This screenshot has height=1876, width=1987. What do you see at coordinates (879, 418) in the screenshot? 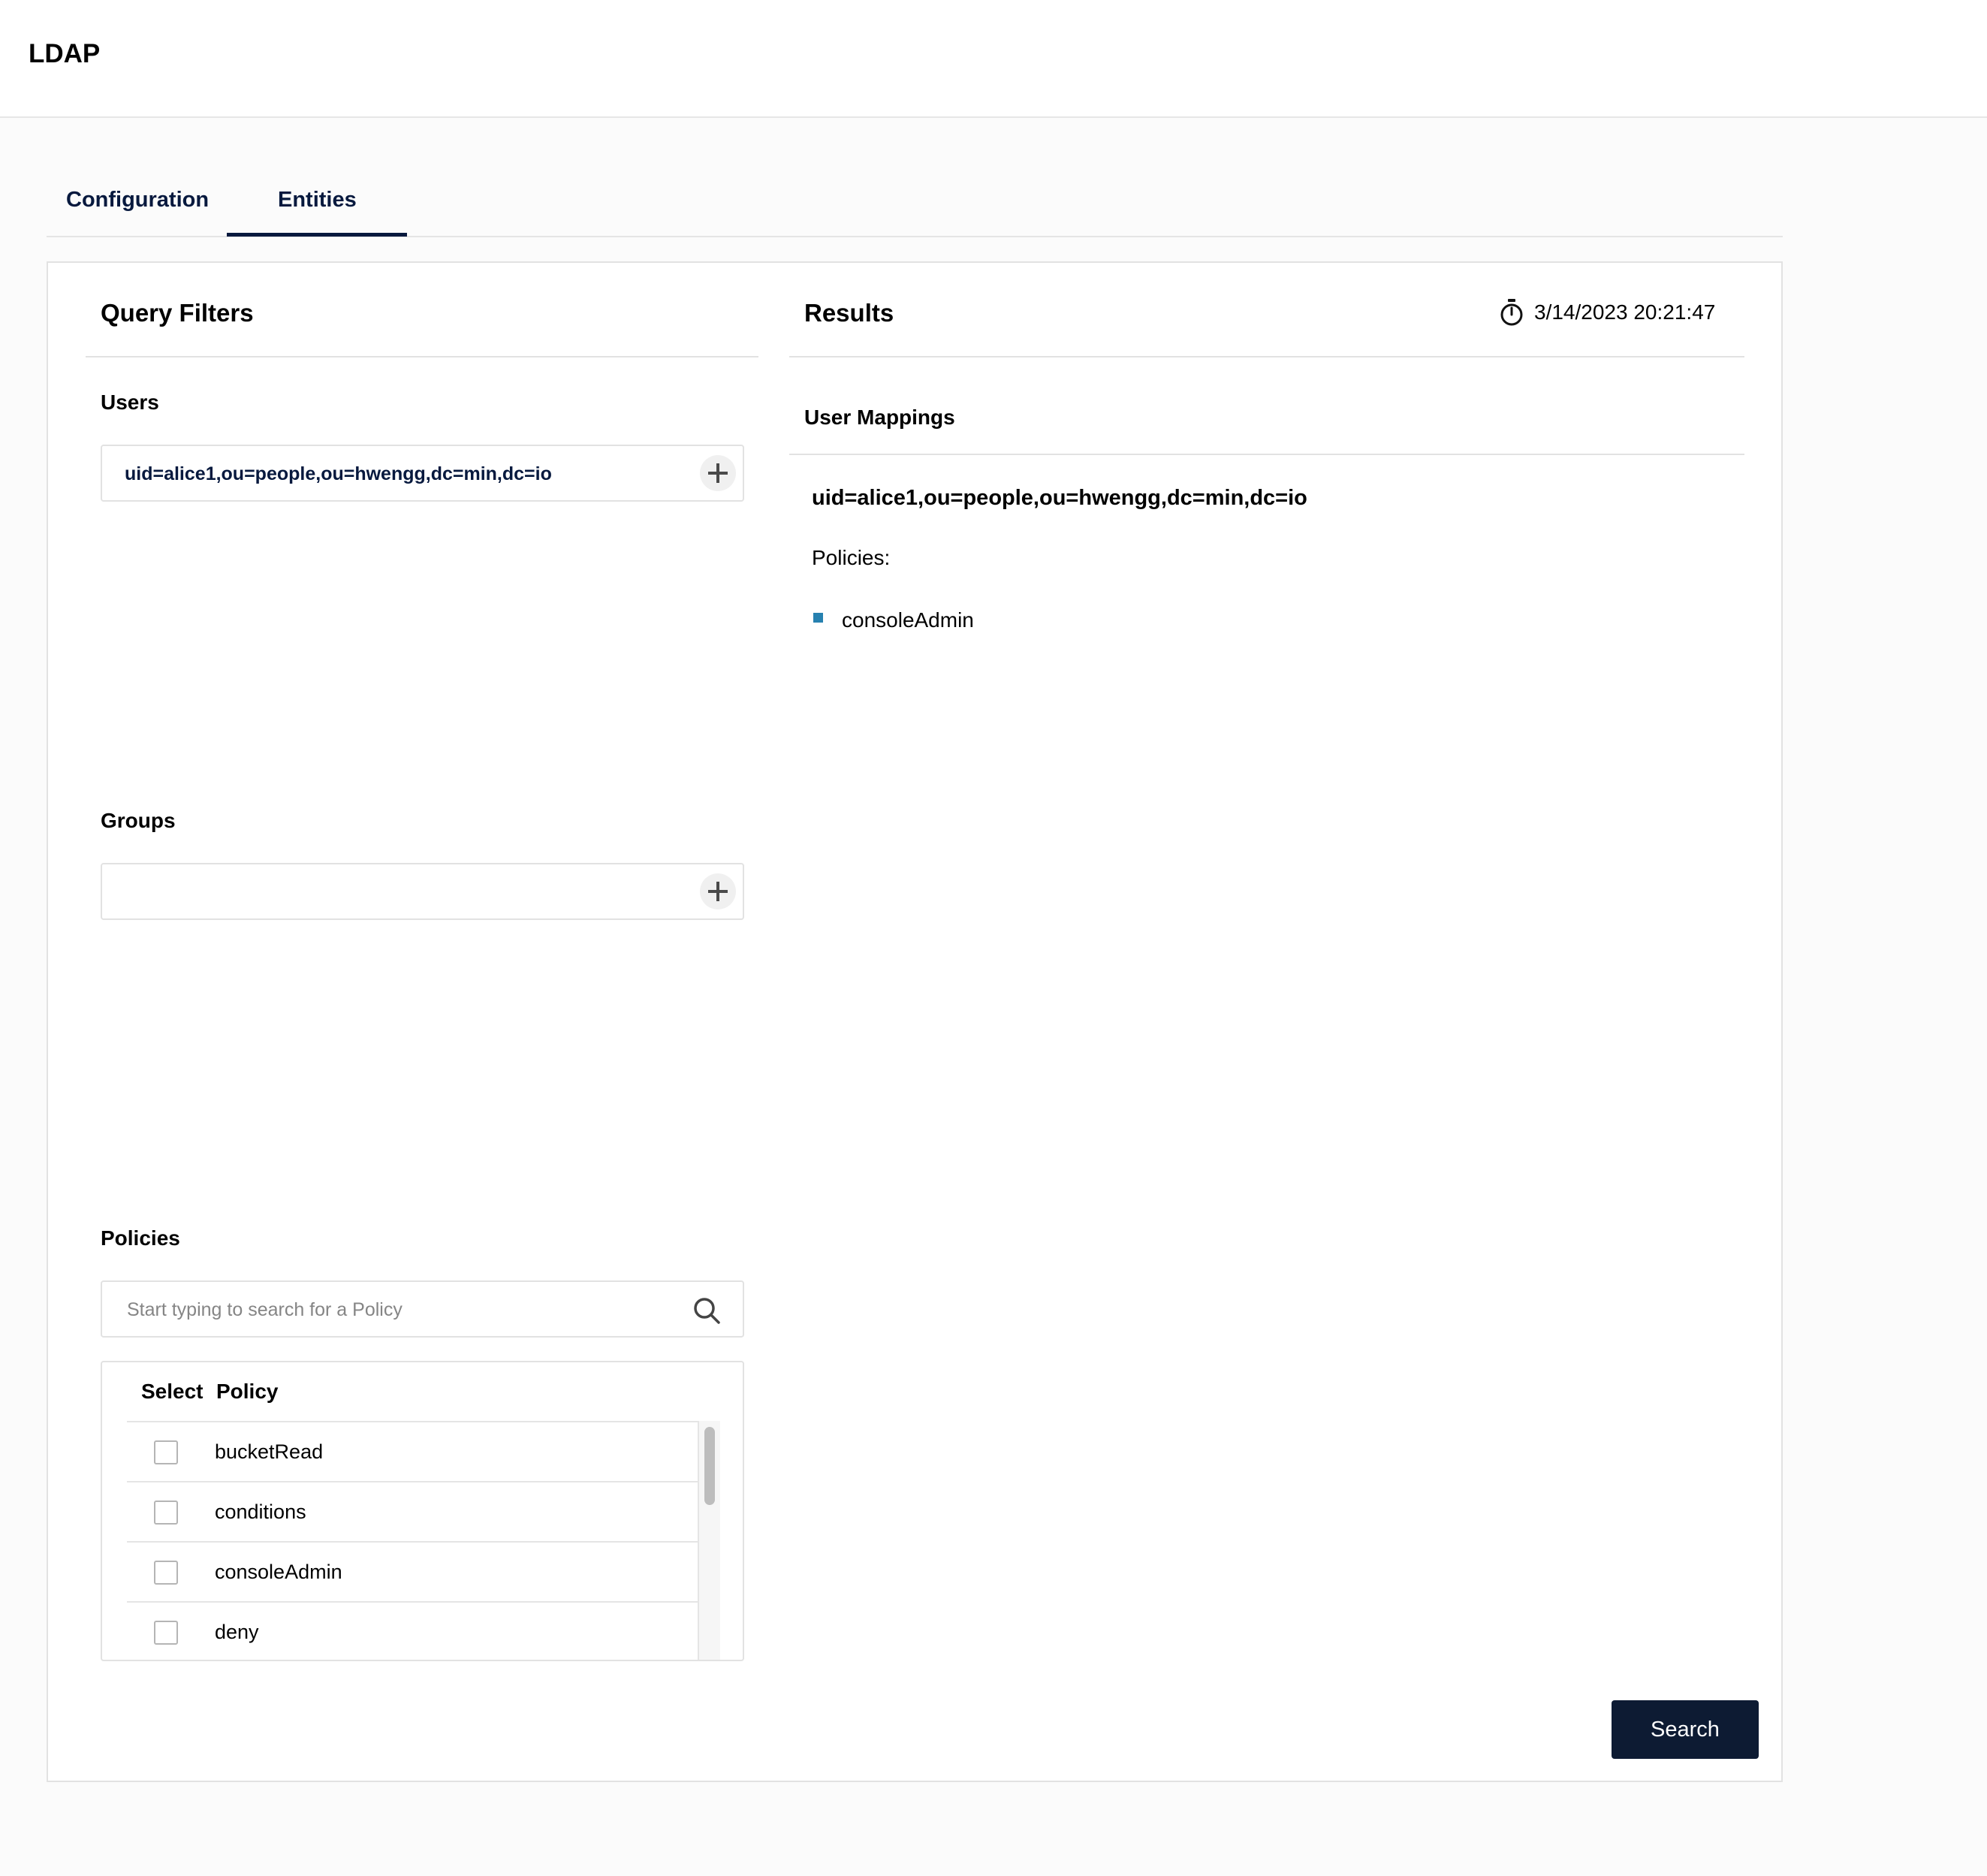
I see `user-mappings-label: User Mappings` at bounding box center [879, 418].